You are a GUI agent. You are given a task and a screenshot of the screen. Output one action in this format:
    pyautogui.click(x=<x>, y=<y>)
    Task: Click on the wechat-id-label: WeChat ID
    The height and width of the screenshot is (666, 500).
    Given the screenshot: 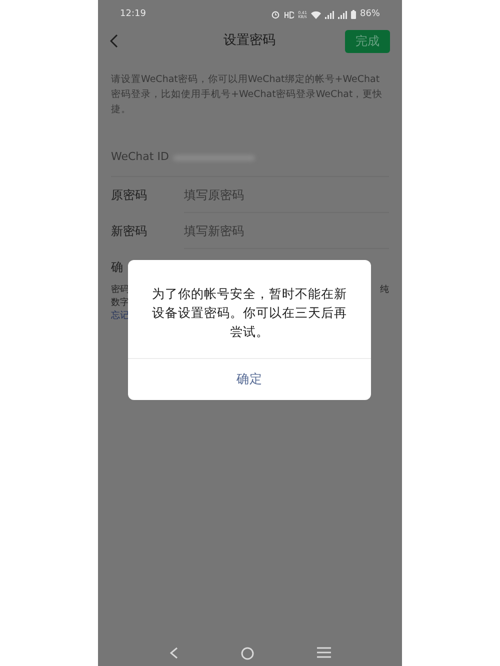 What is the action you would take?
    pyautogui.click(x=140, y=157)
    